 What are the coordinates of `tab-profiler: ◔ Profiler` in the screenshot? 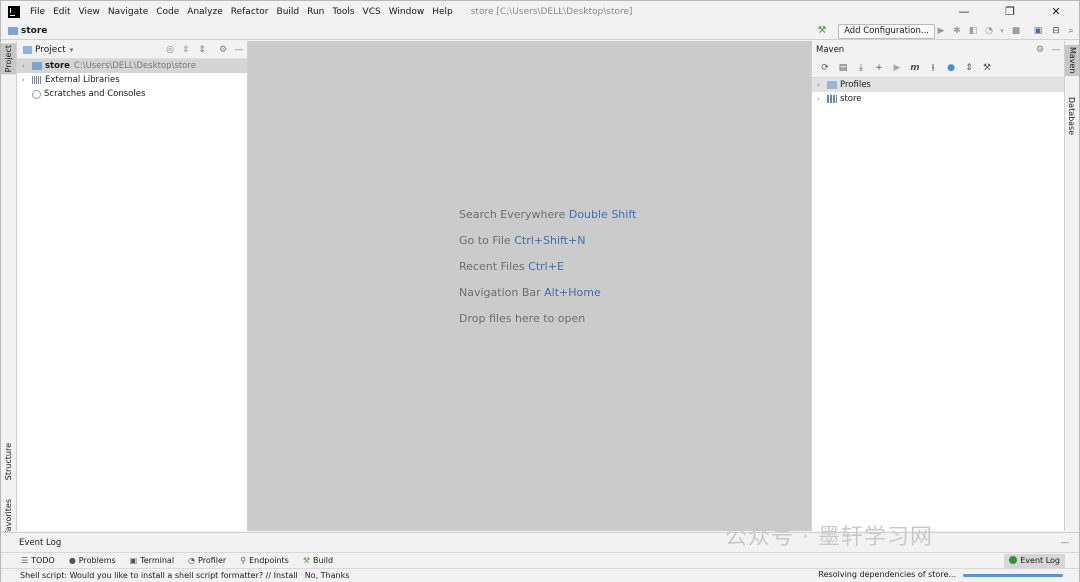 It's located at (207, 560).